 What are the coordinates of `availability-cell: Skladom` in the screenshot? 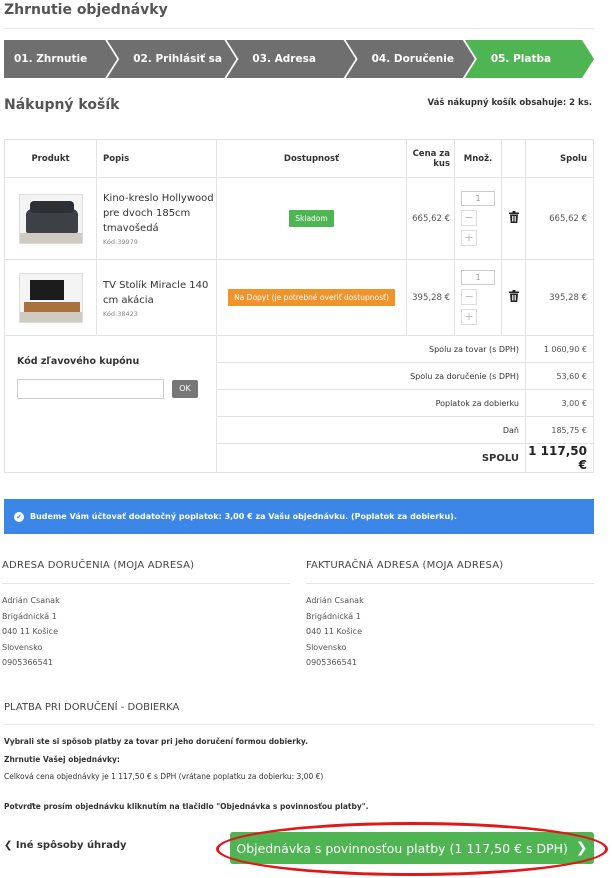 It's located at (311, 218).